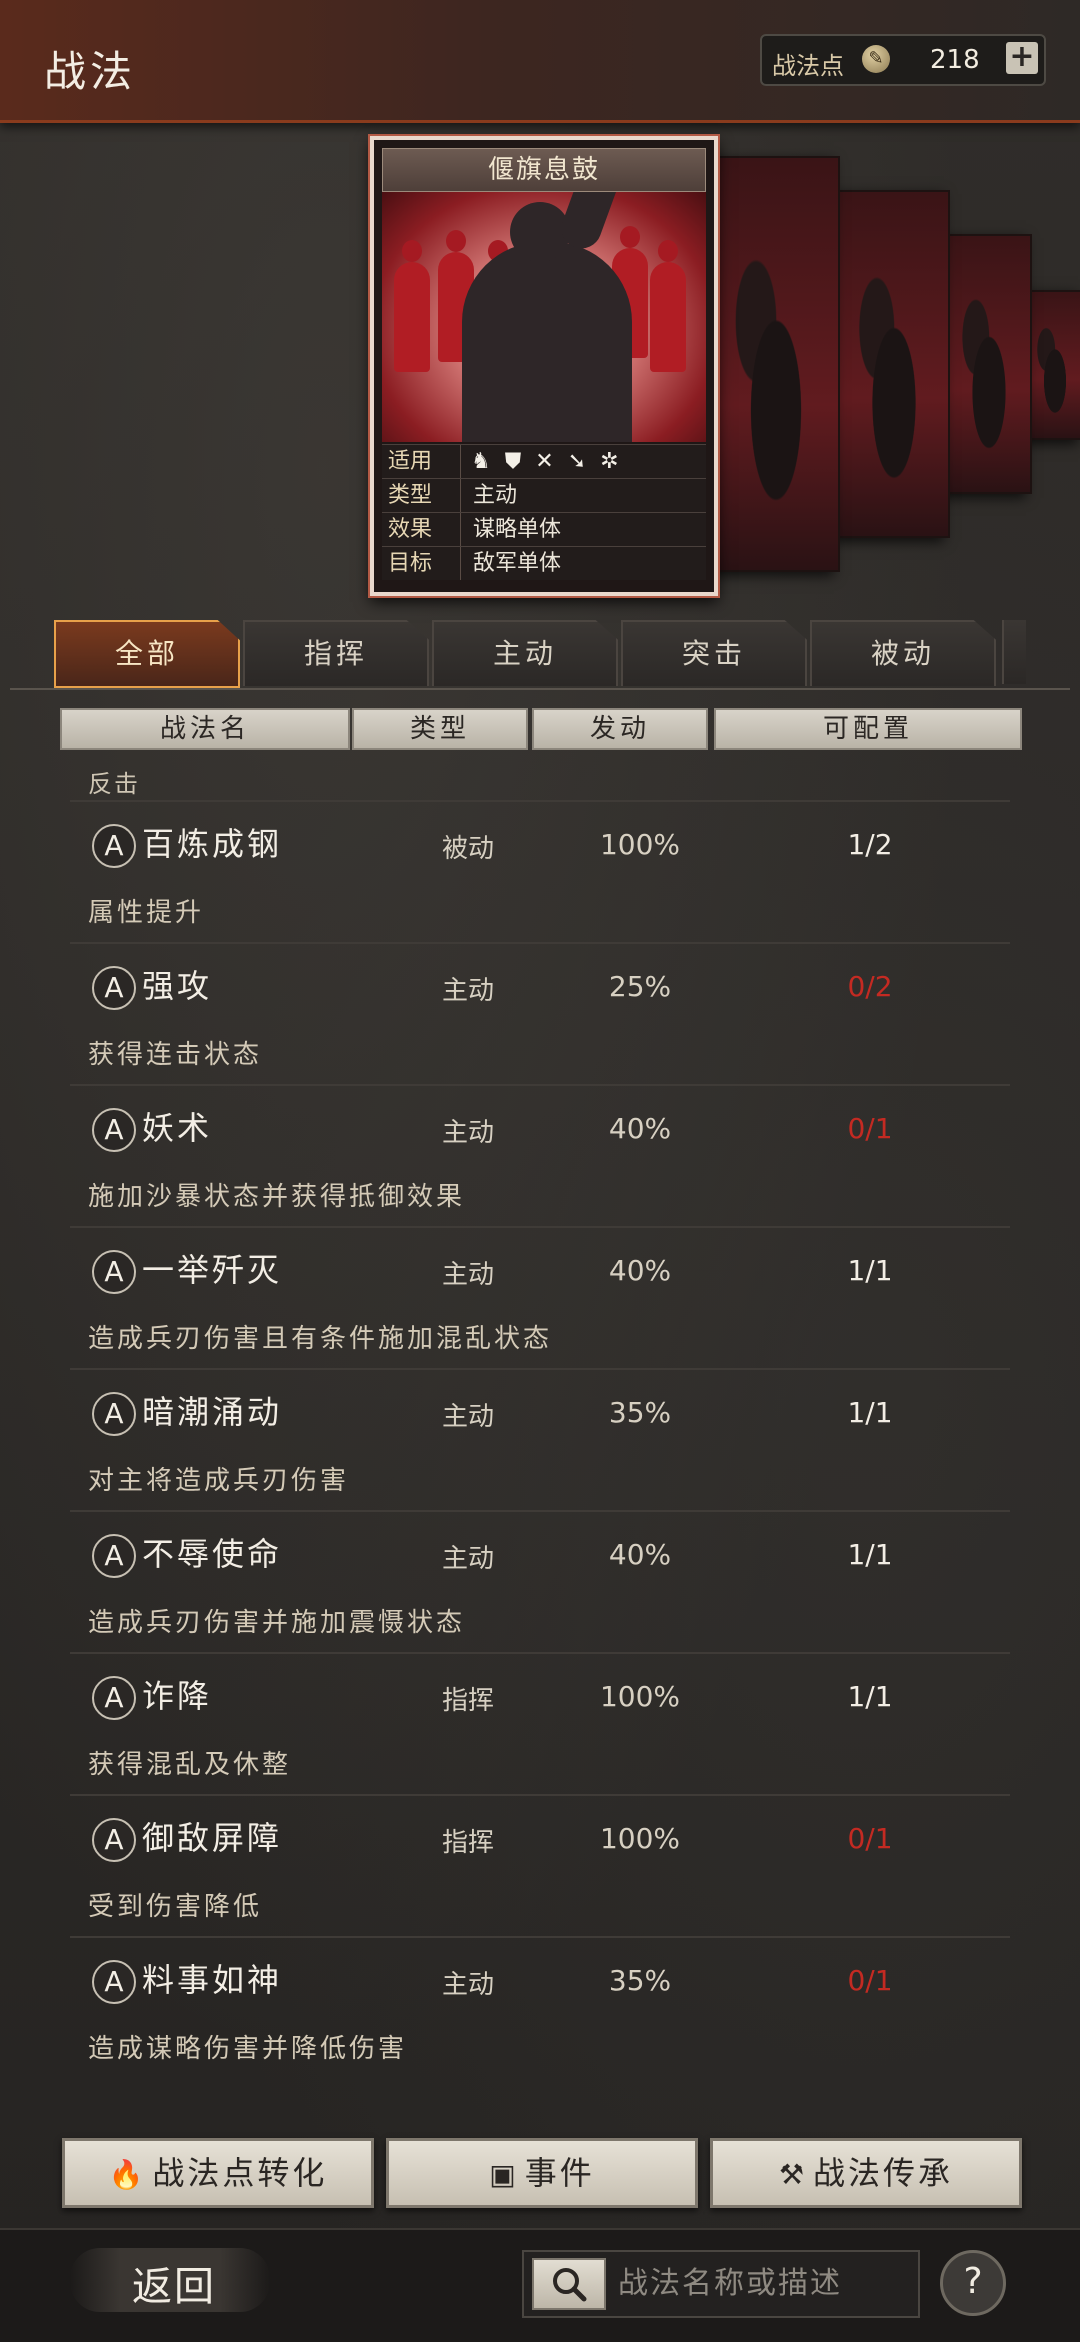 The height and width of the screenshot is (2342, 1080). I want to click on applicable-units: ♞ ⛊ ✕ ➘ ✲, so click(583, 461).